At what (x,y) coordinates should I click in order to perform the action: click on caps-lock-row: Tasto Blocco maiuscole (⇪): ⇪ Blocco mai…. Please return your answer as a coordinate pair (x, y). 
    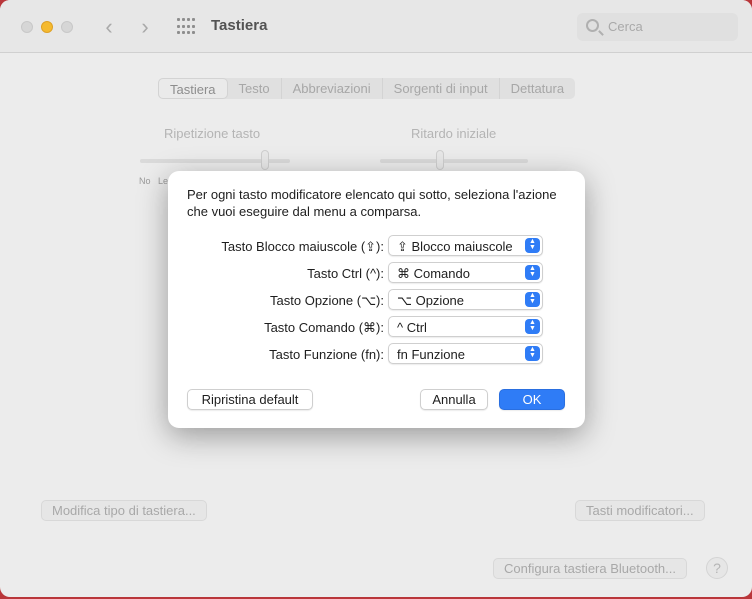
    Looking at the image, I should click on (376, 246).